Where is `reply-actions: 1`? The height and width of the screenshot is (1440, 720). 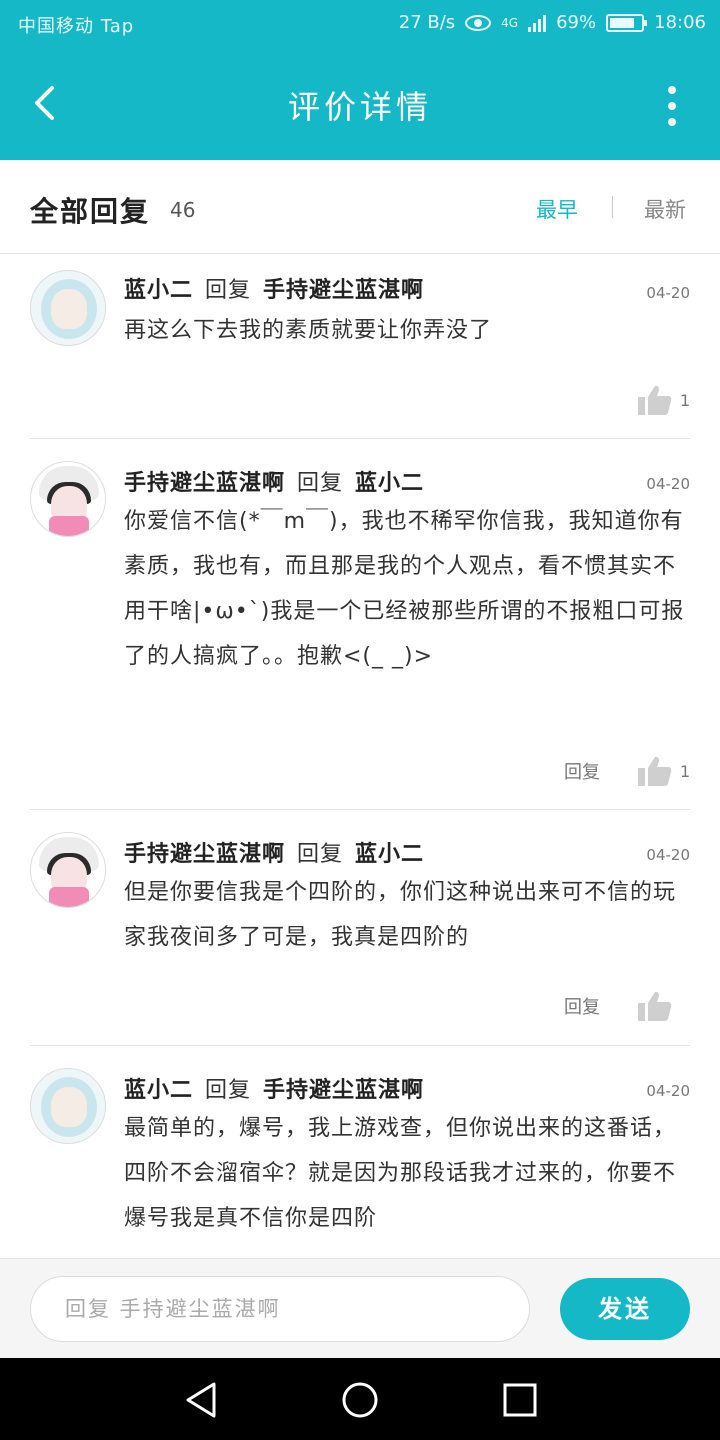 reply-actions: 1 is located at coordinates (664, 400).